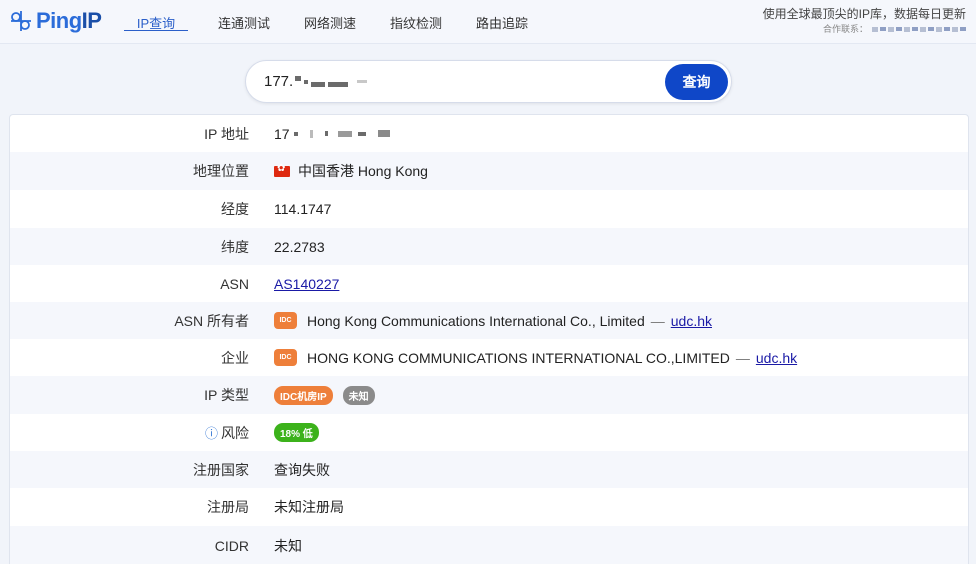 This screenshot has height=564, width=976. What do you see at coordinates (691, 321) in the screenshot?
I see `asn-owner-domain-link: udc.hk` at bounding box center [691, 321].